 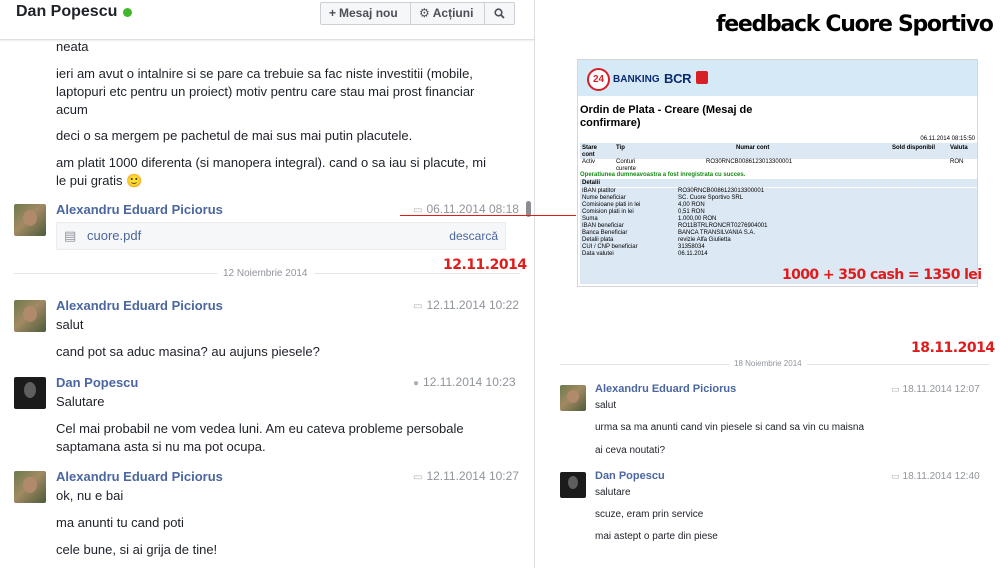 I want to click on search-button, so click(x=500, y=13).